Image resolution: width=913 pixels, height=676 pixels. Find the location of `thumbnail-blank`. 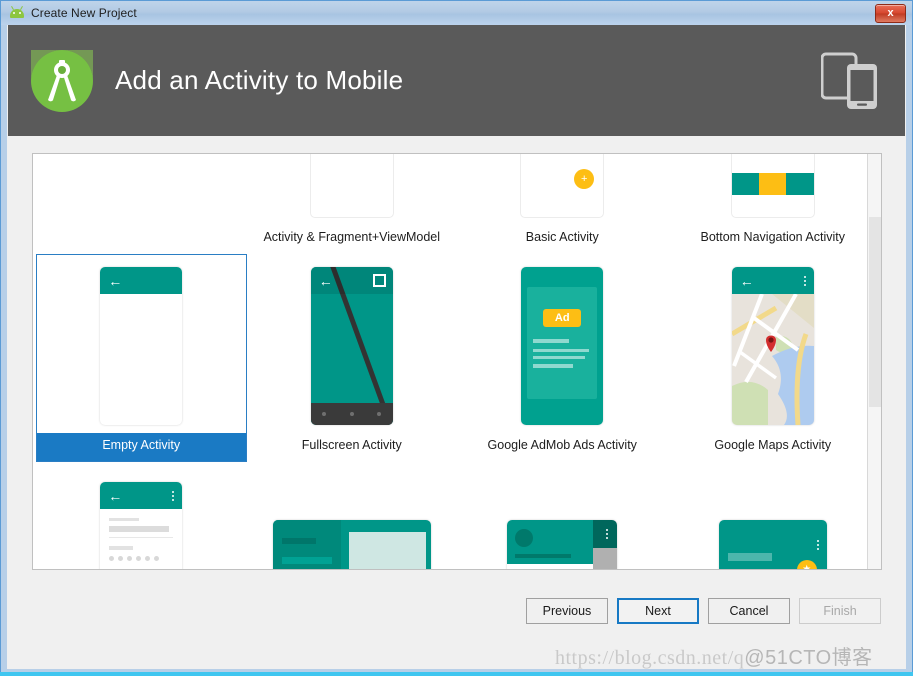

thumbnail-blank is located at coordinates (141, 196).